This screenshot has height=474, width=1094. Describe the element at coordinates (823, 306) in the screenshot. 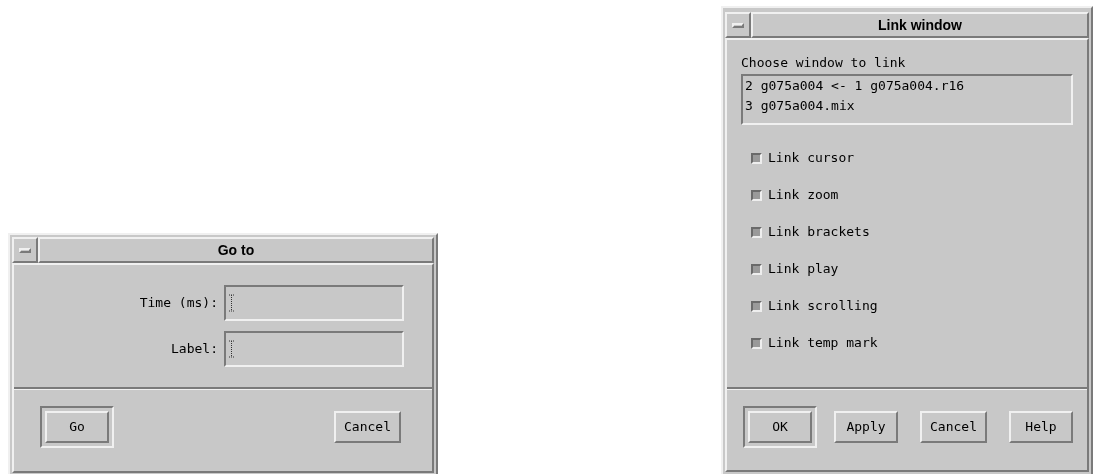

I see `checkbox-label: Link scrolling` at that location.